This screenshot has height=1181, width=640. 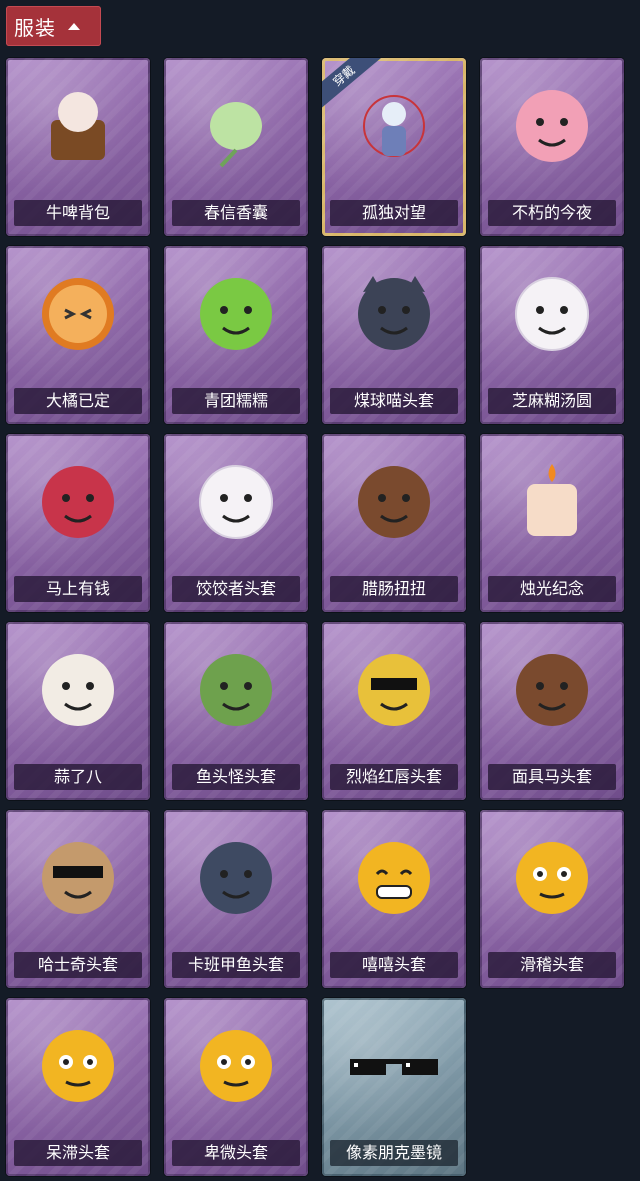 I want to click on red-horse-head-icon, so click(x=78, y=504).